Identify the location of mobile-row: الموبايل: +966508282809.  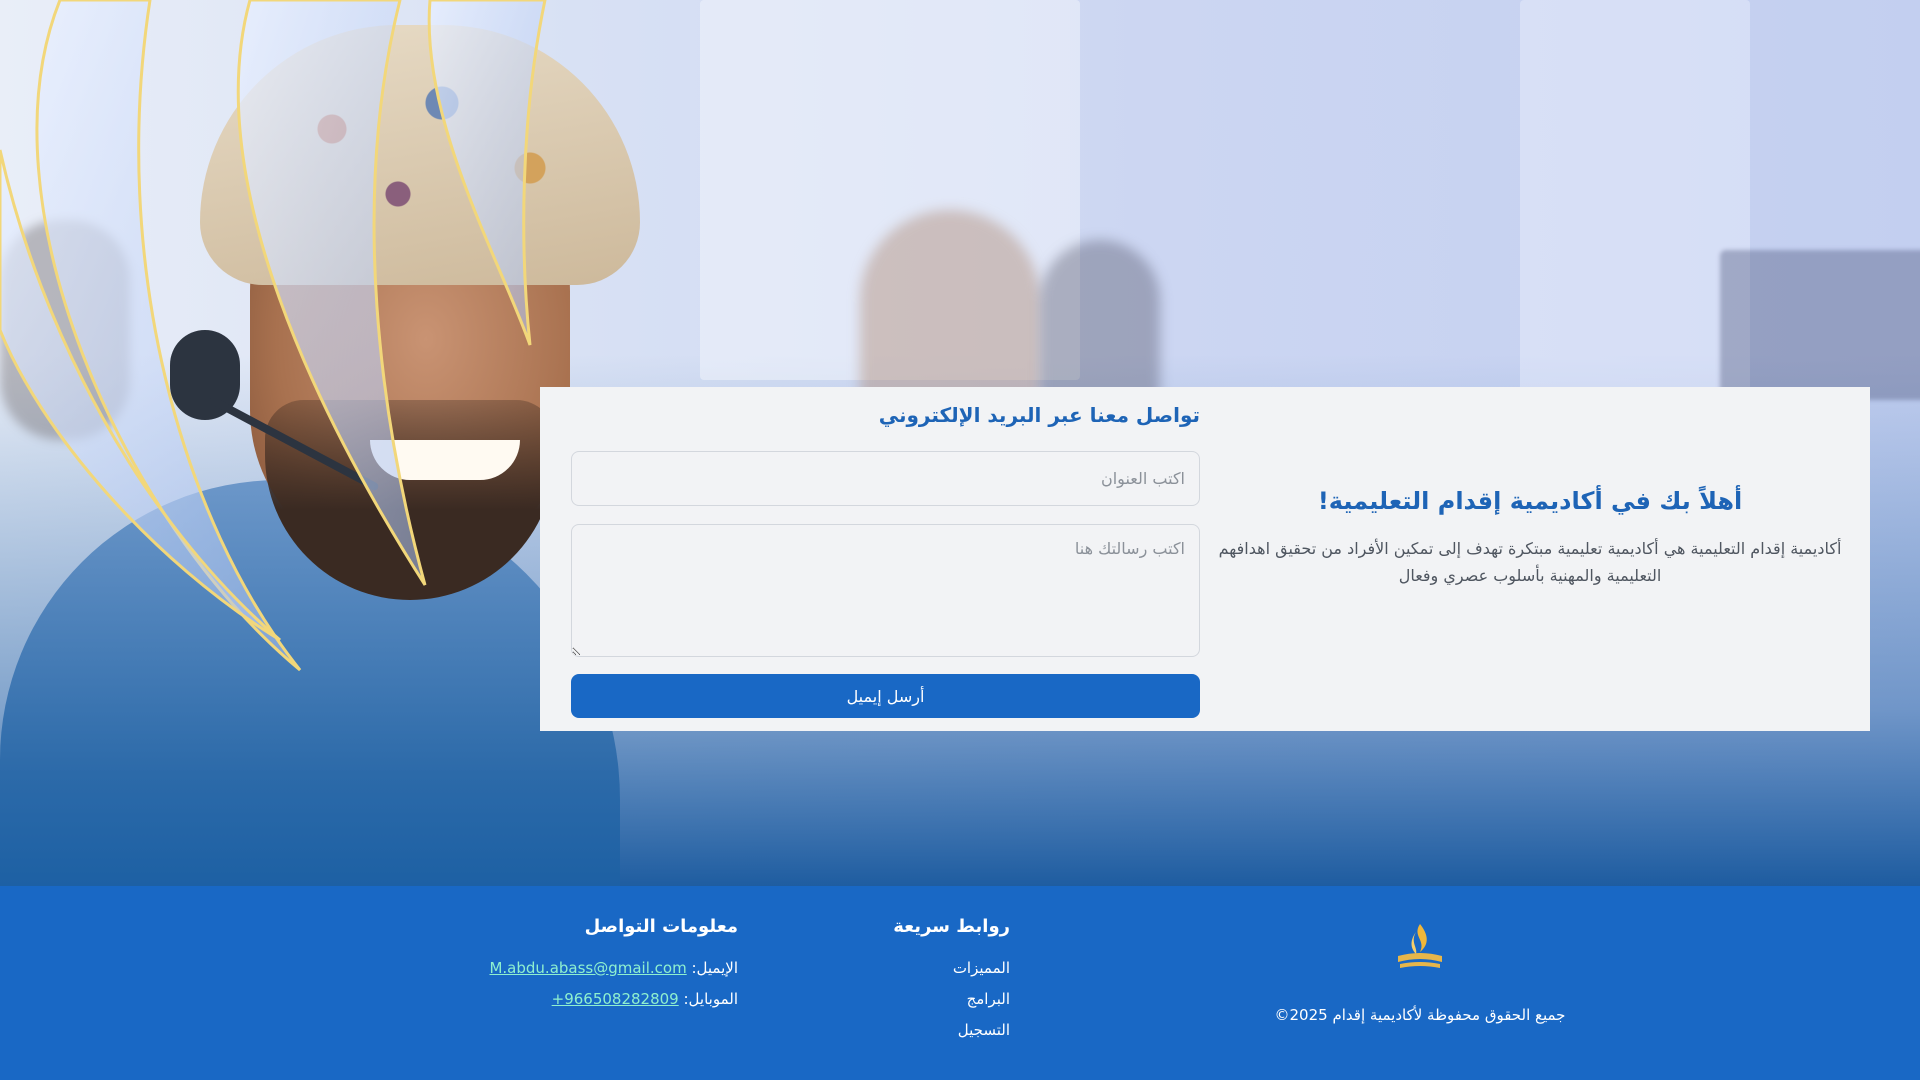
(584, 999).